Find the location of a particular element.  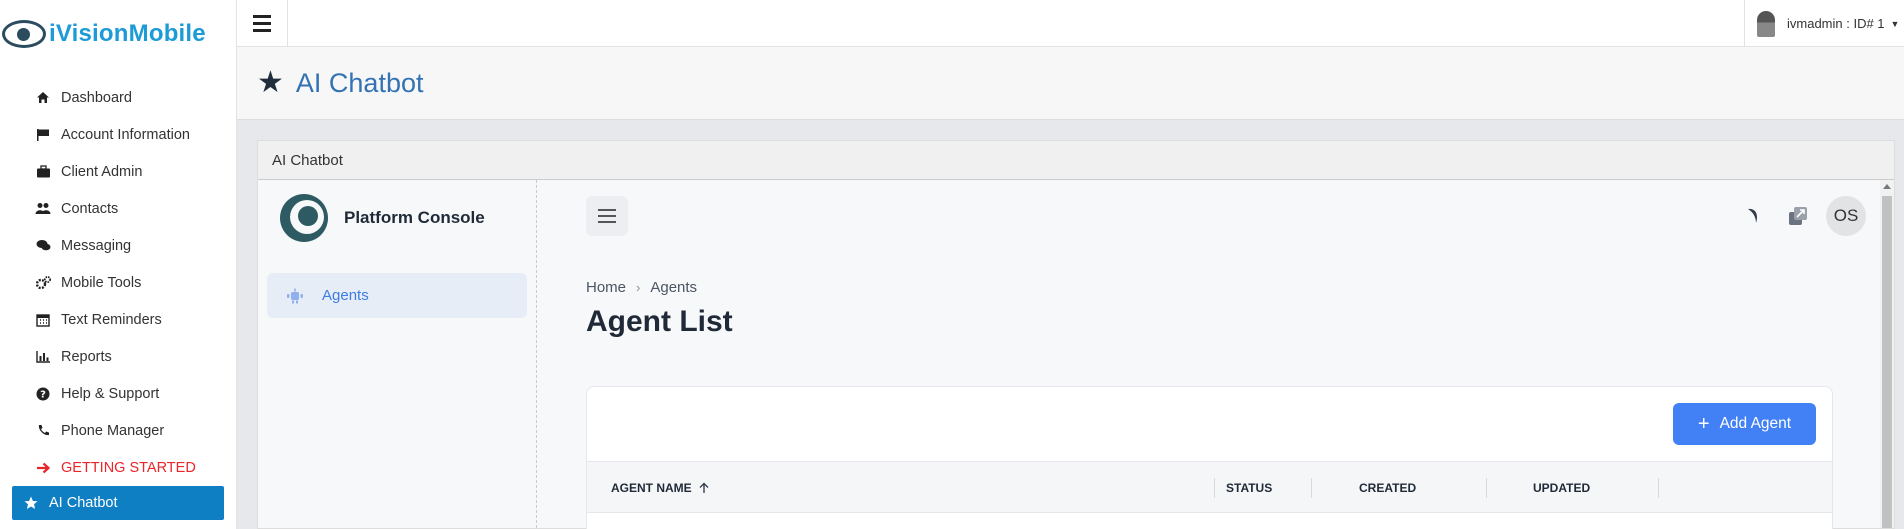

page-header: ★ AI Chatbot is located at coordinates (1070, 83).